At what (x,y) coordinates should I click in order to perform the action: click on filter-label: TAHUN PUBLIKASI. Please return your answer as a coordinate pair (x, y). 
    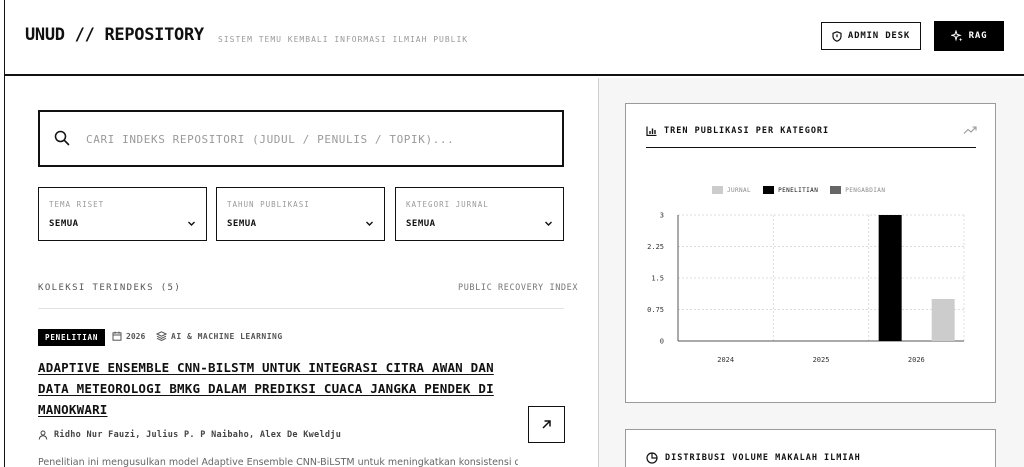
    Looking at the image, I should click on (268, 204).